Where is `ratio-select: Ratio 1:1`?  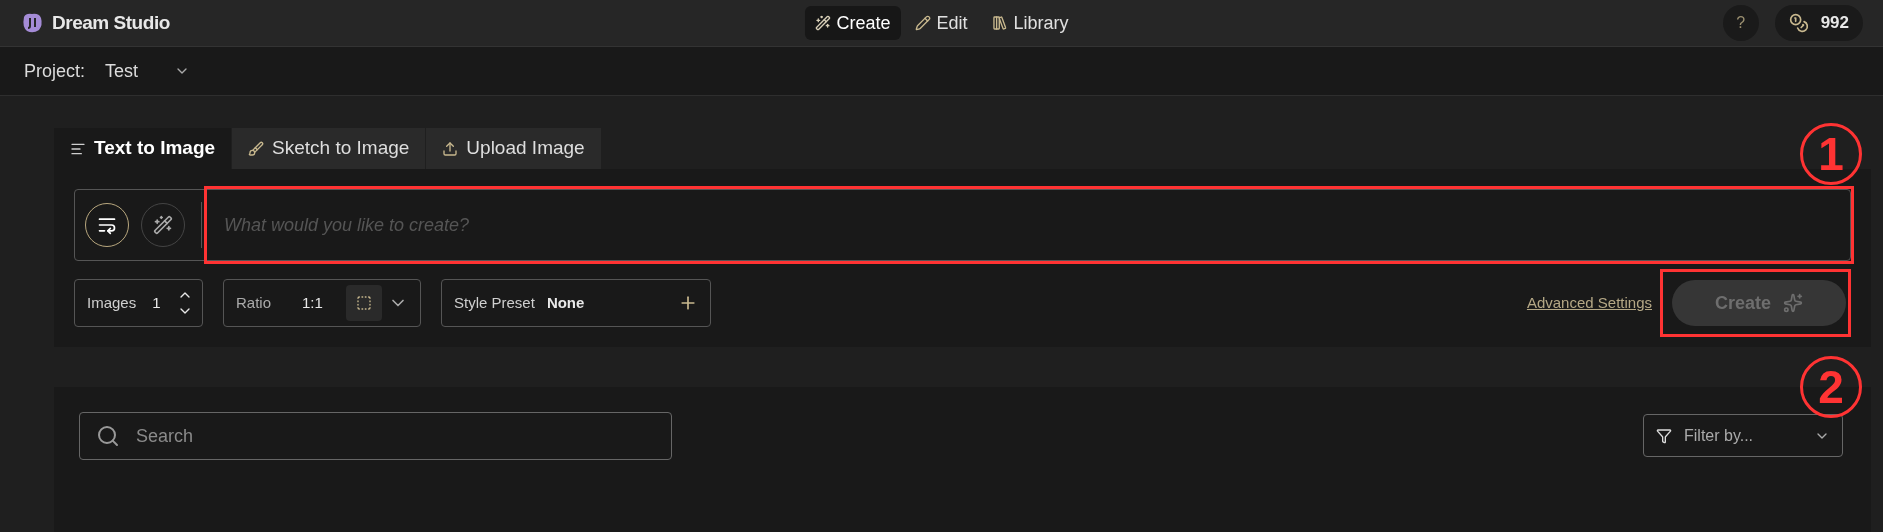 ratio-select: Ratio 1:1 is located at coordinates (322, 303).